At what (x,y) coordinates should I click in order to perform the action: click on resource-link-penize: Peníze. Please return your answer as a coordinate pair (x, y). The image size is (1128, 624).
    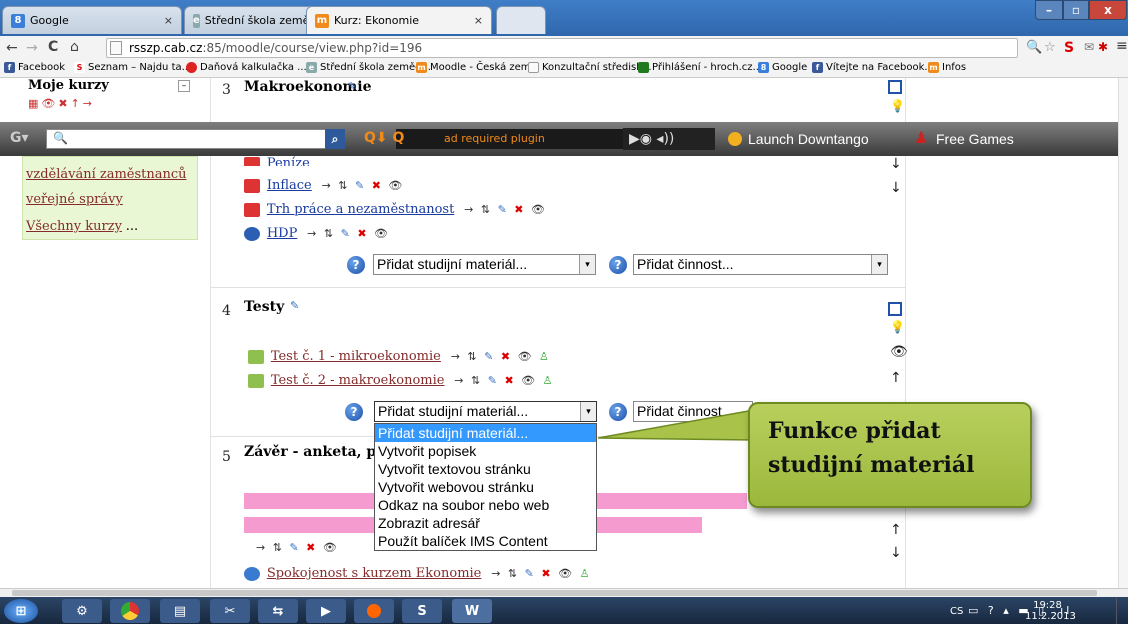
    Looking at the image, I should click on (288, 161).